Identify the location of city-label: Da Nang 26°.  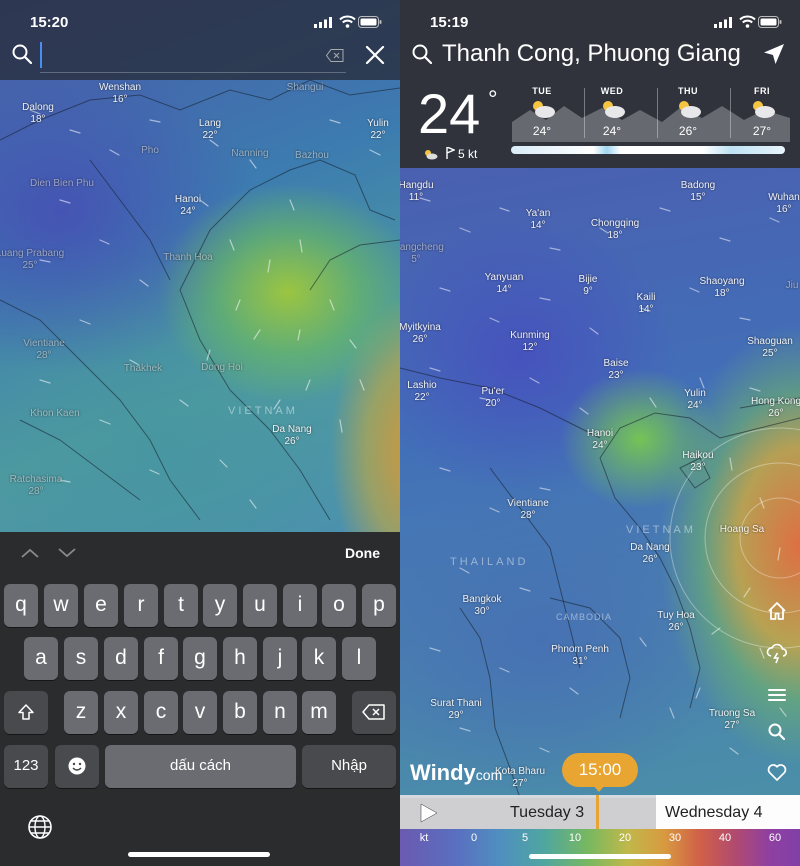
(650, 553).